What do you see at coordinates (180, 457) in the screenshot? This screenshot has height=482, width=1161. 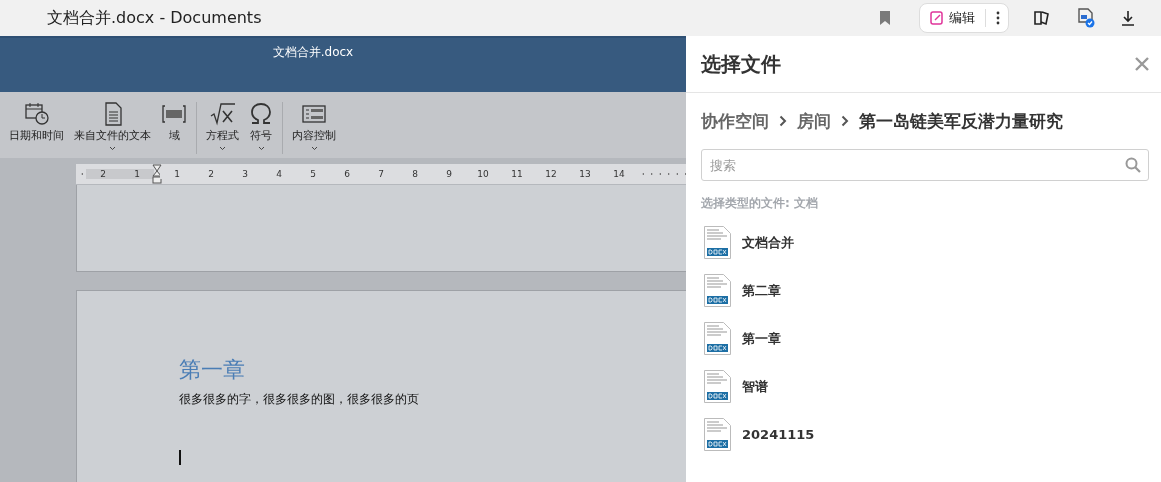 I see `text-cursor` at bounding box center [180, 457].